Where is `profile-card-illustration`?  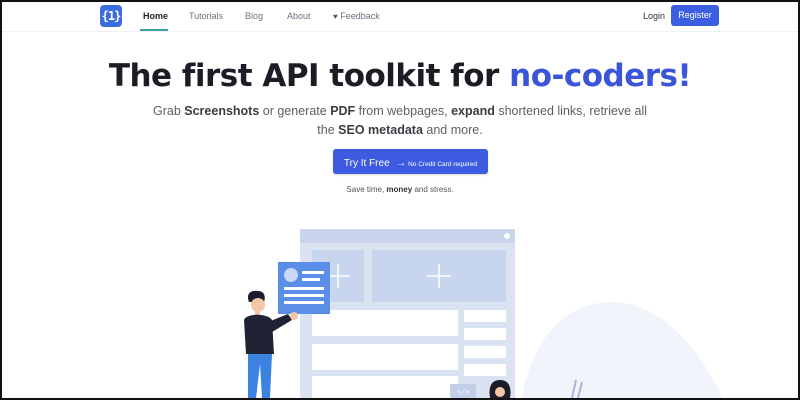 profile-card-illustration is located at coordinates (304, 288).